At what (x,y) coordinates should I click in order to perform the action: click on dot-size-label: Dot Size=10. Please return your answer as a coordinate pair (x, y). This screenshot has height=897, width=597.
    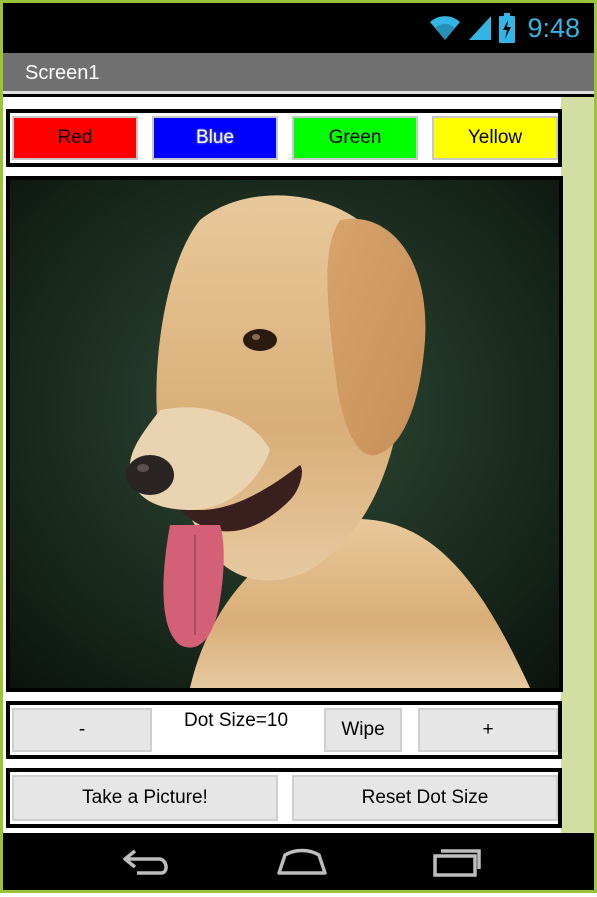
    Looking at the image, I should click on (236, 720).